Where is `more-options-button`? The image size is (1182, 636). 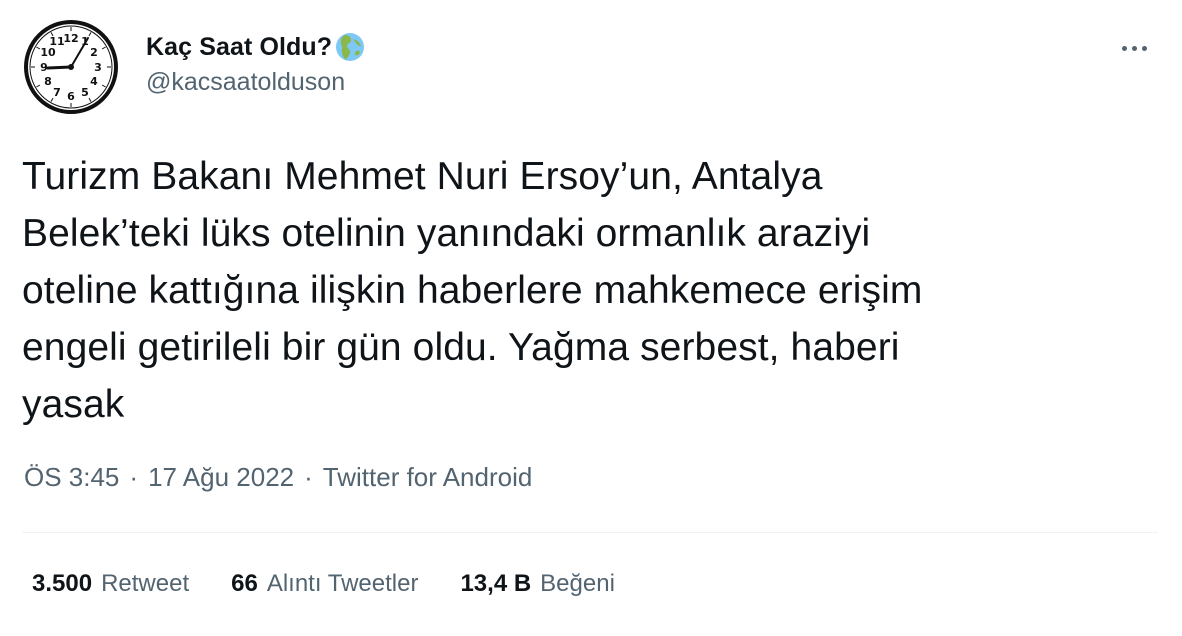
more-options-button is located at coordinates (1134, 48).